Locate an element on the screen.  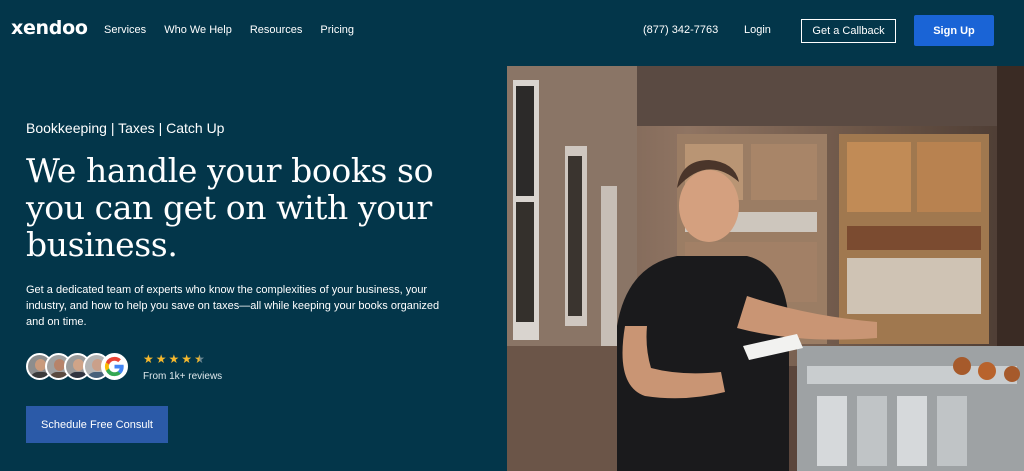
login-link: Login is located at coordinates (757, 30).